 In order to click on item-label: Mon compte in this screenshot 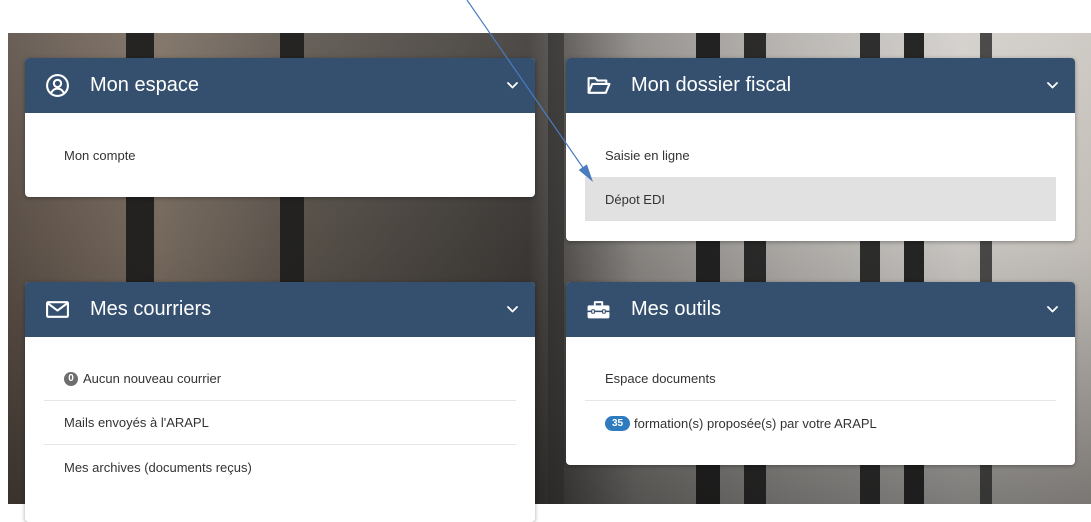, I will do `click(100, 155)`.